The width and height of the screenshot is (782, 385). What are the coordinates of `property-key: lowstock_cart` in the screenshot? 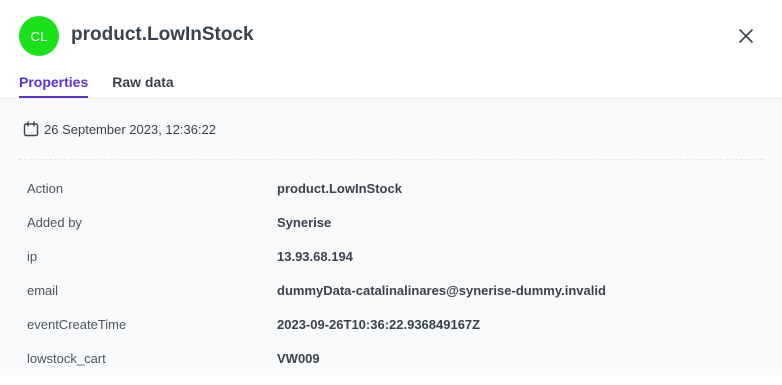 It's located at (66, 358).